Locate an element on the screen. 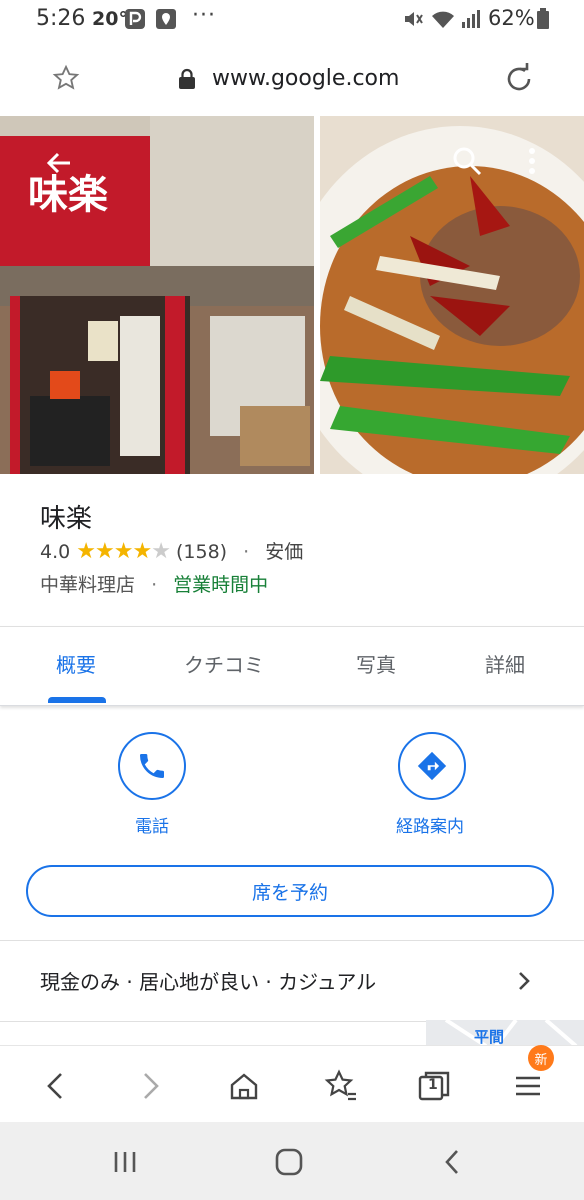  category-row: 中華料理店 · 営業時間中 is located at coordinates (154, 583).